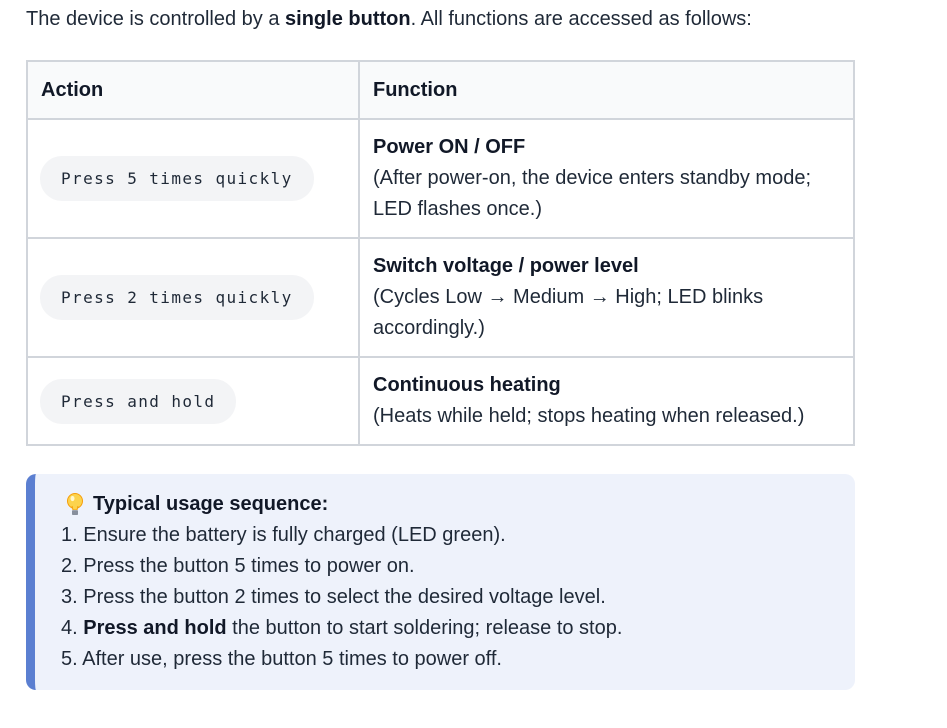 This screenshot has height=728, width=947. What do you see at coordinates (348, 19) in the screenshot?
I see `intro-bold: single button` at bounding box center [348, 19].